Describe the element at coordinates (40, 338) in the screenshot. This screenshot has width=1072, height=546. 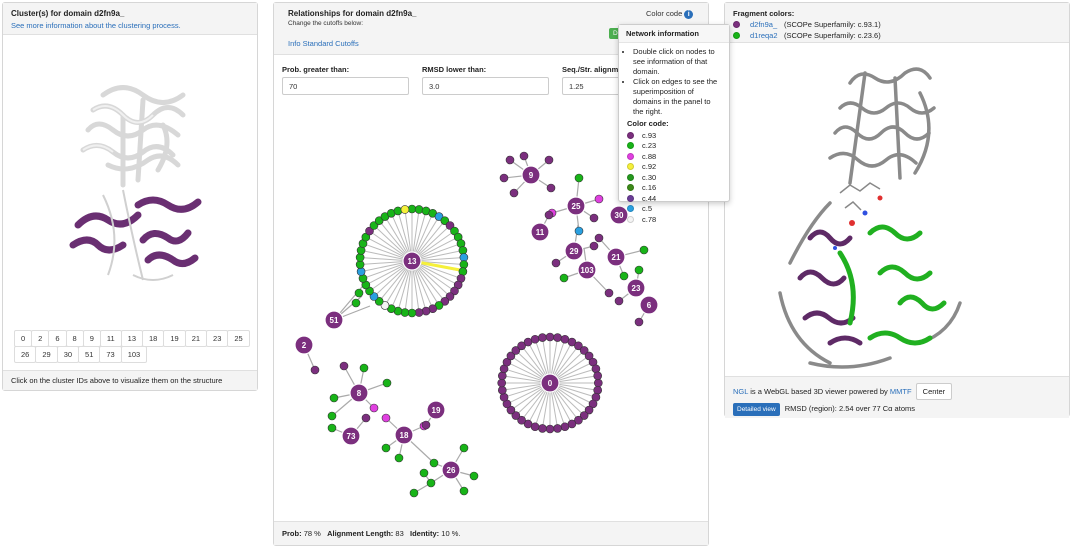
I see `cluster-button-2: 2` at that location.